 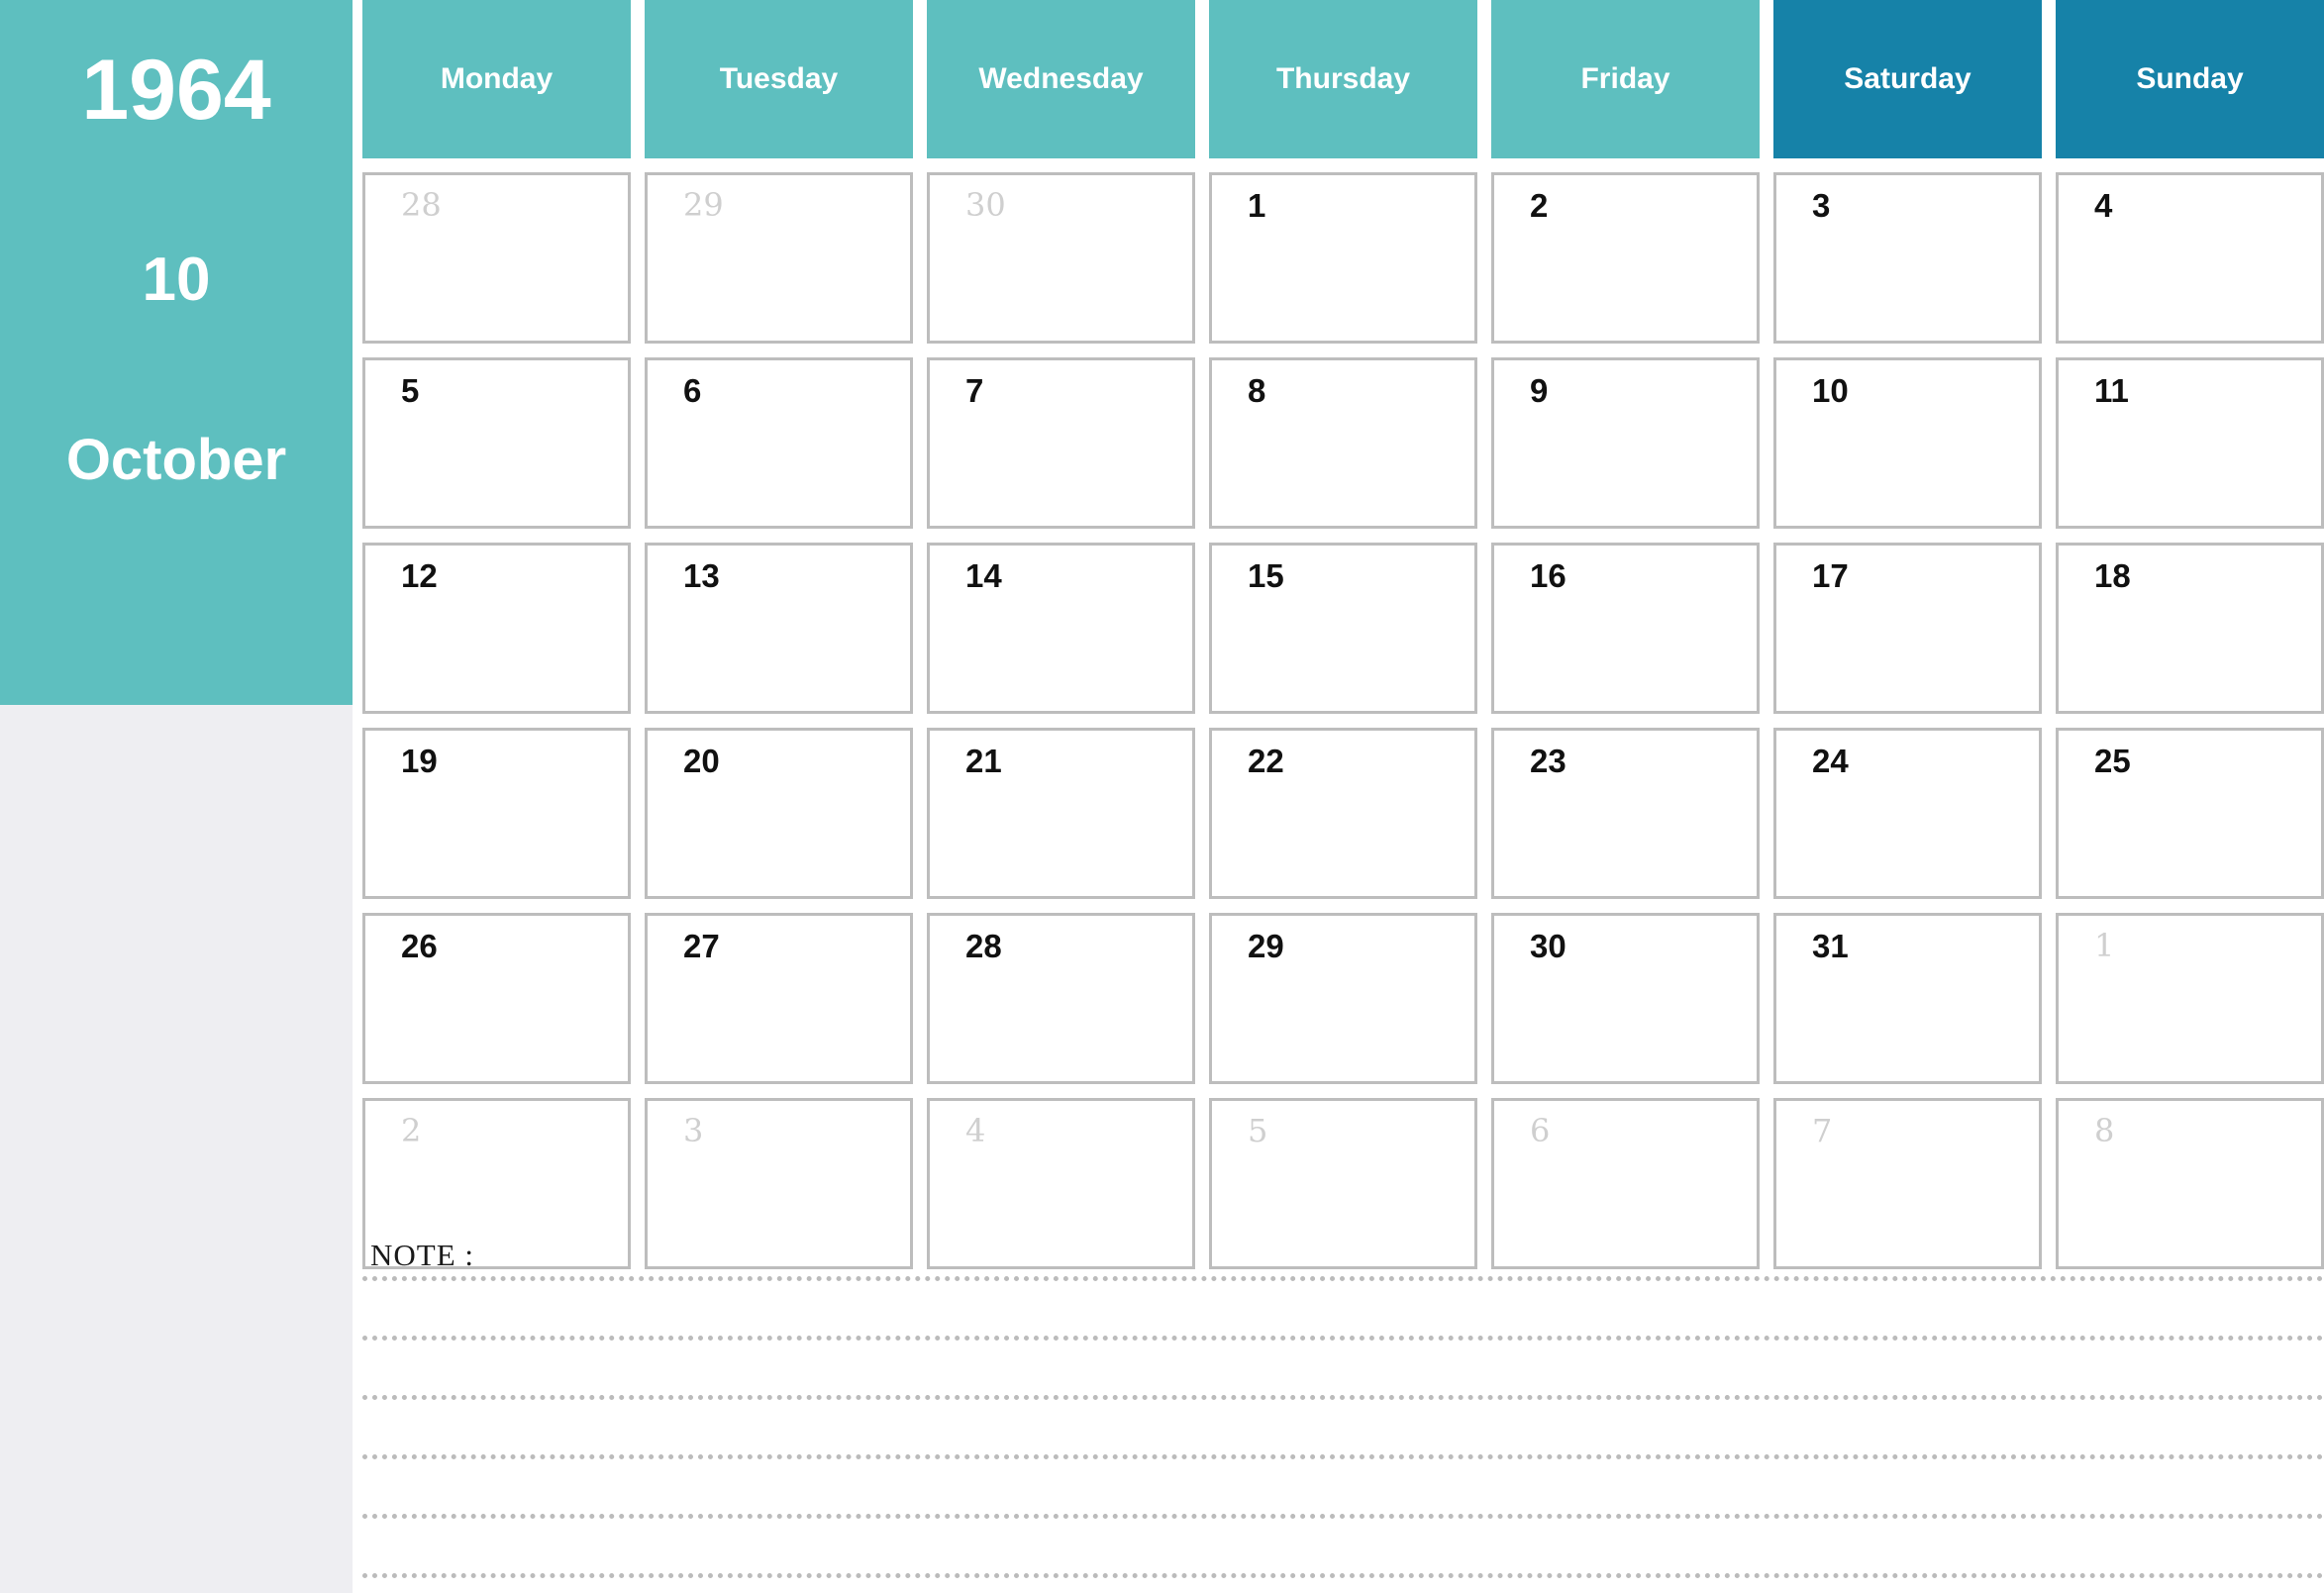 What do you see at coordinates (779, 999) in the screenshot?
I see `day-cell: 27` at bounding box center [779, 999].